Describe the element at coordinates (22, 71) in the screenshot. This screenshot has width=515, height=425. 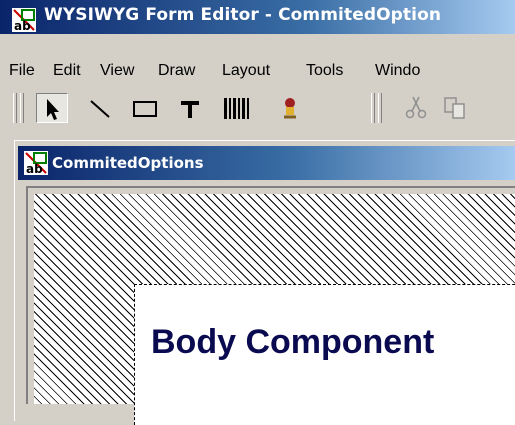
I see `menu-file: File` at that location.